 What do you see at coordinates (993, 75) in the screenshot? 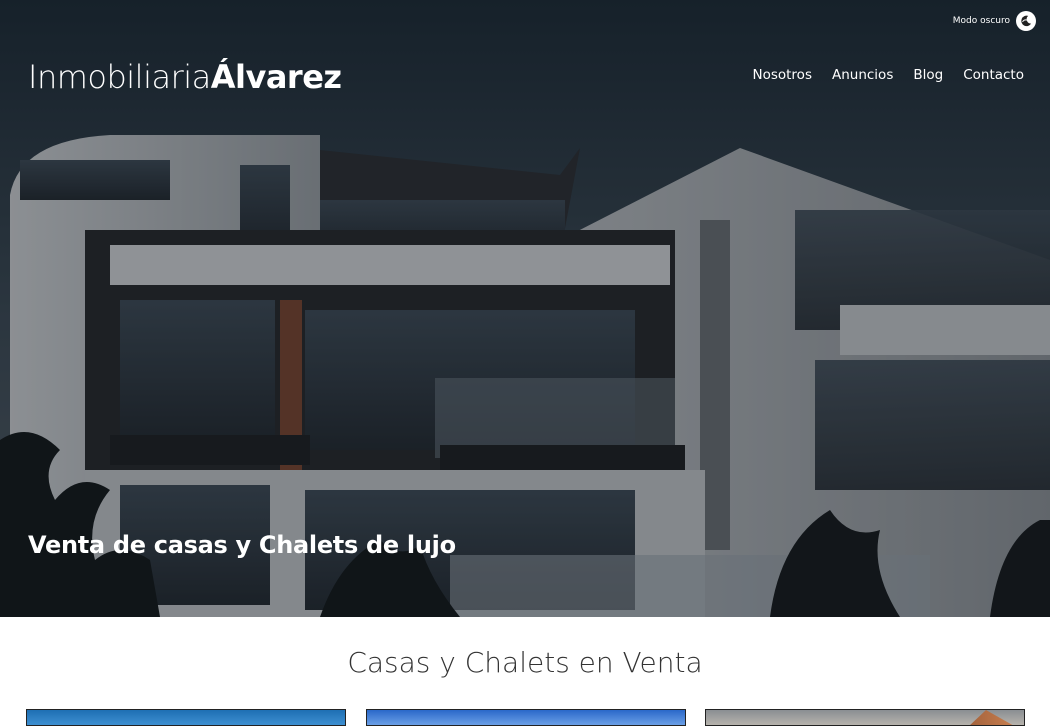
I see `nav-link-contacto: Contacto` at bounding box center [993, 75].